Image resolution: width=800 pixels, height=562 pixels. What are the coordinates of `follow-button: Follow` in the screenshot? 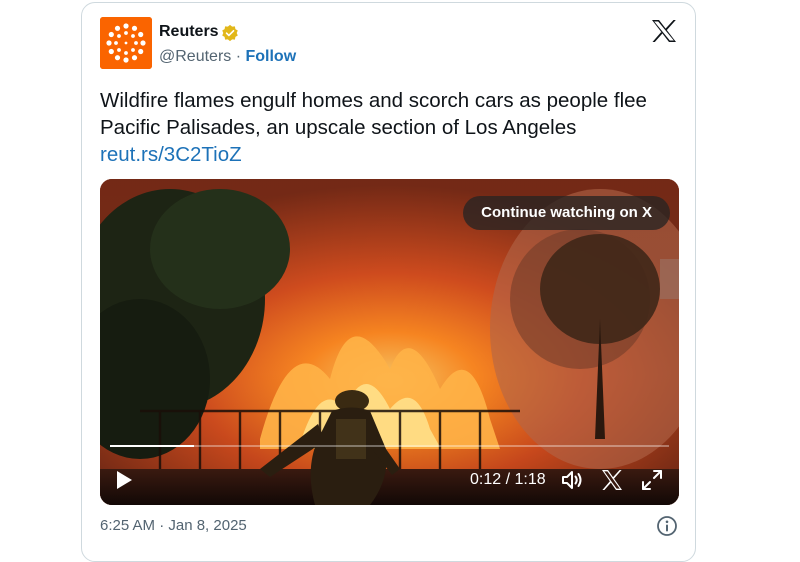 It's located at (270, 56).